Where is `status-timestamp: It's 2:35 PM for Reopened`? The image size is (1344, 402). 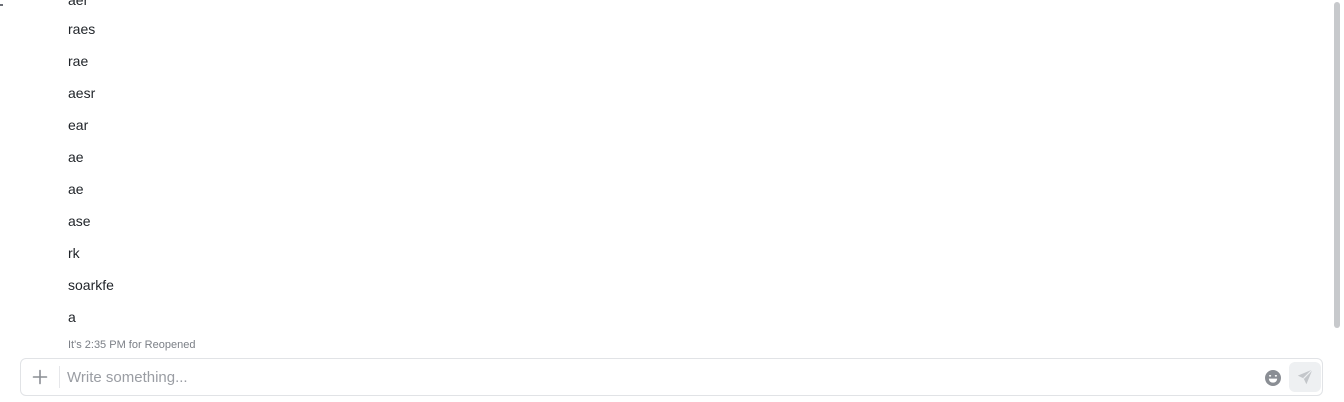
status-timestamp: It's 2:35 PM for Reopened is located at coordinates (132, 345).